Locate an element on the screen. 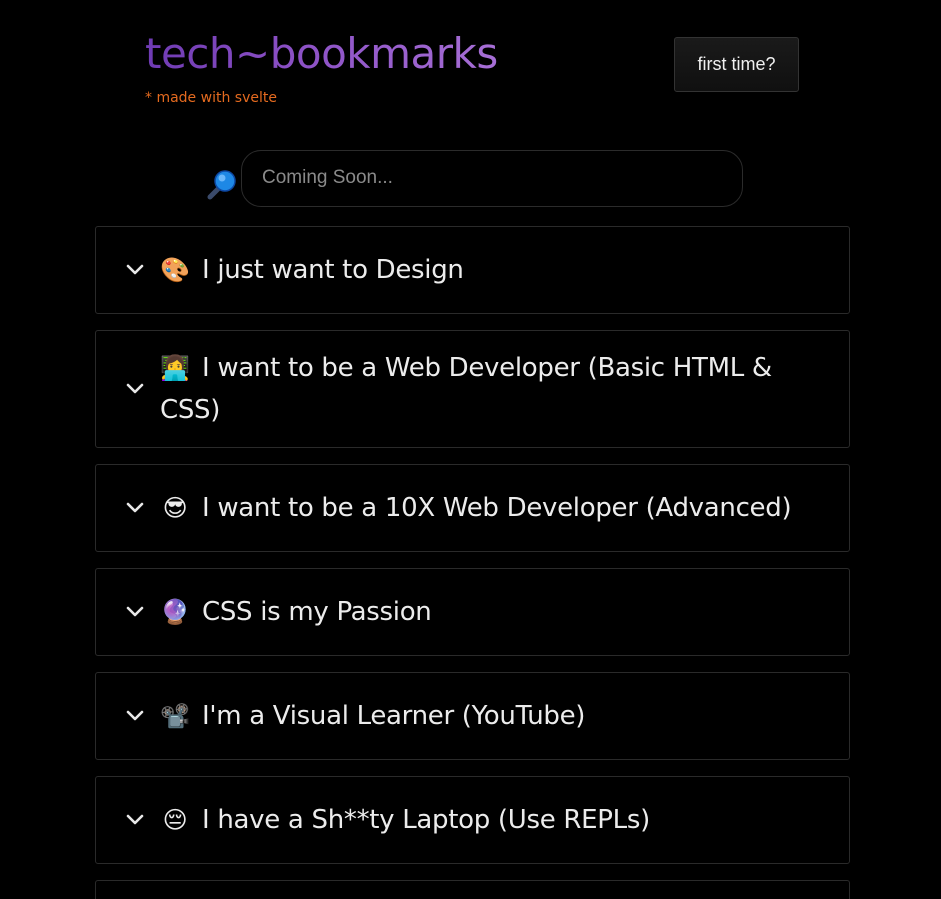  section-css-passion: 🔮 CSS is my Passion is located at coordinates (472, 612).